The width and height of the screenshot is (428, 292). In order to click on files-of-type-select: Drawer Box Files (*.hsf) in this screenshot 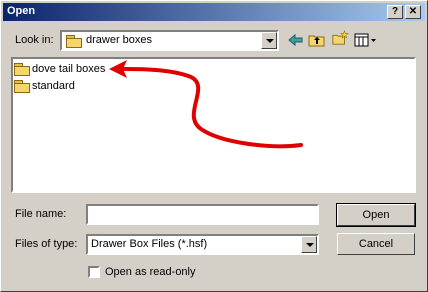, I will do `click(202, 244)`.